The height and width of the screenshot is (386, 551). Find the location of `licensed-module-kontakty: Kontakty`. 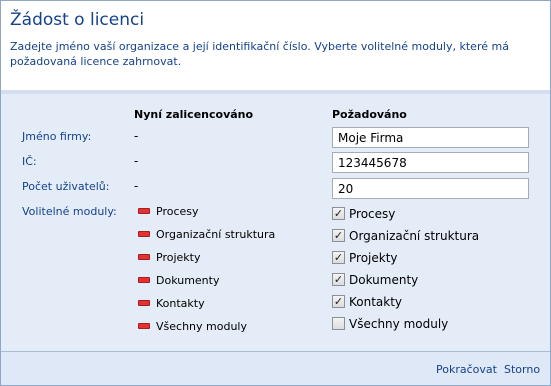

licensed-module-kontakty: Kontakty is located at coordinates (171, 304).